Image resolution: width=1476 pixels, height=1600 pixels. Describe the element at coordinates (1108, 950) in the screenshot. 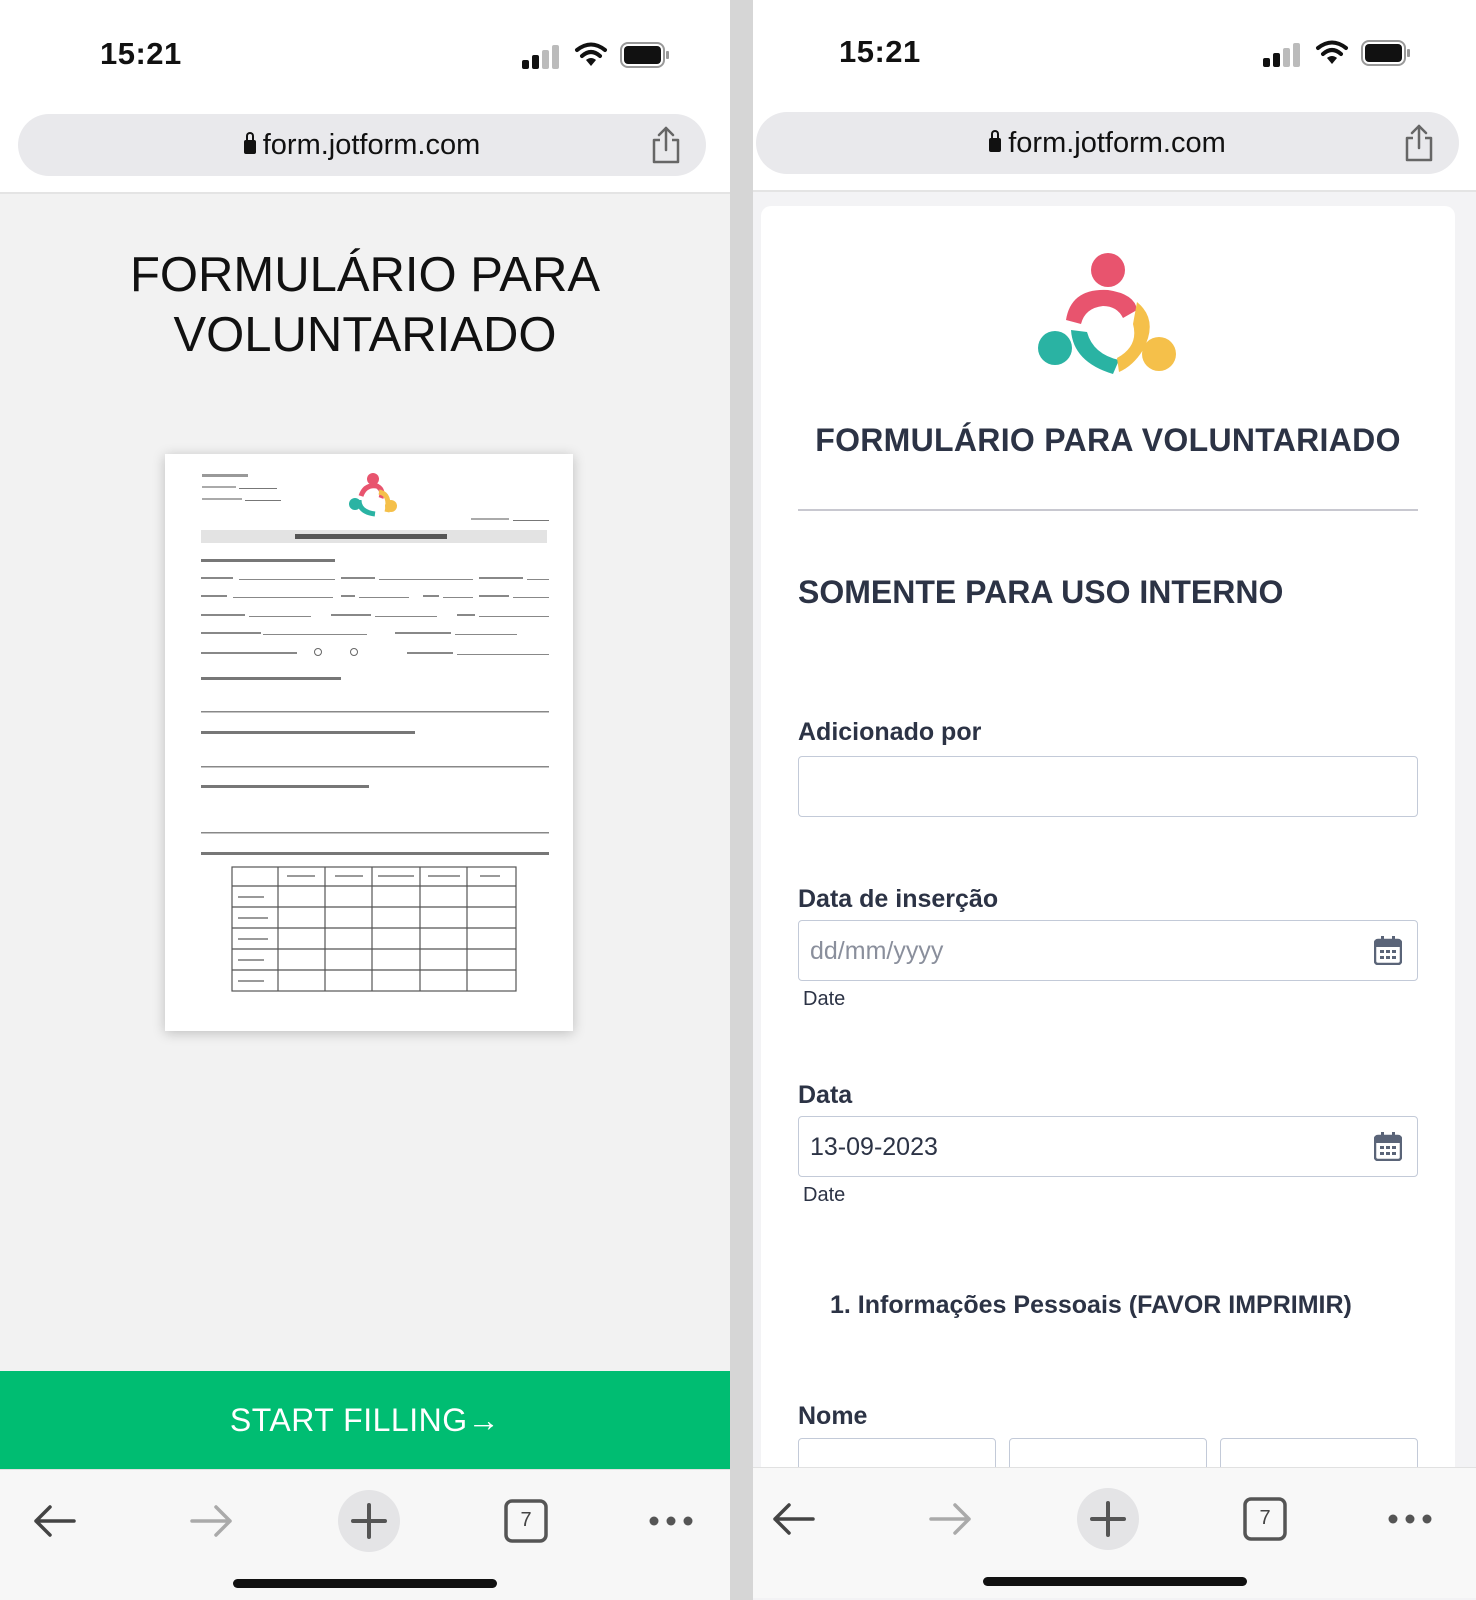

I see `insert-date-input: dd/mm/yyyy` at that location.